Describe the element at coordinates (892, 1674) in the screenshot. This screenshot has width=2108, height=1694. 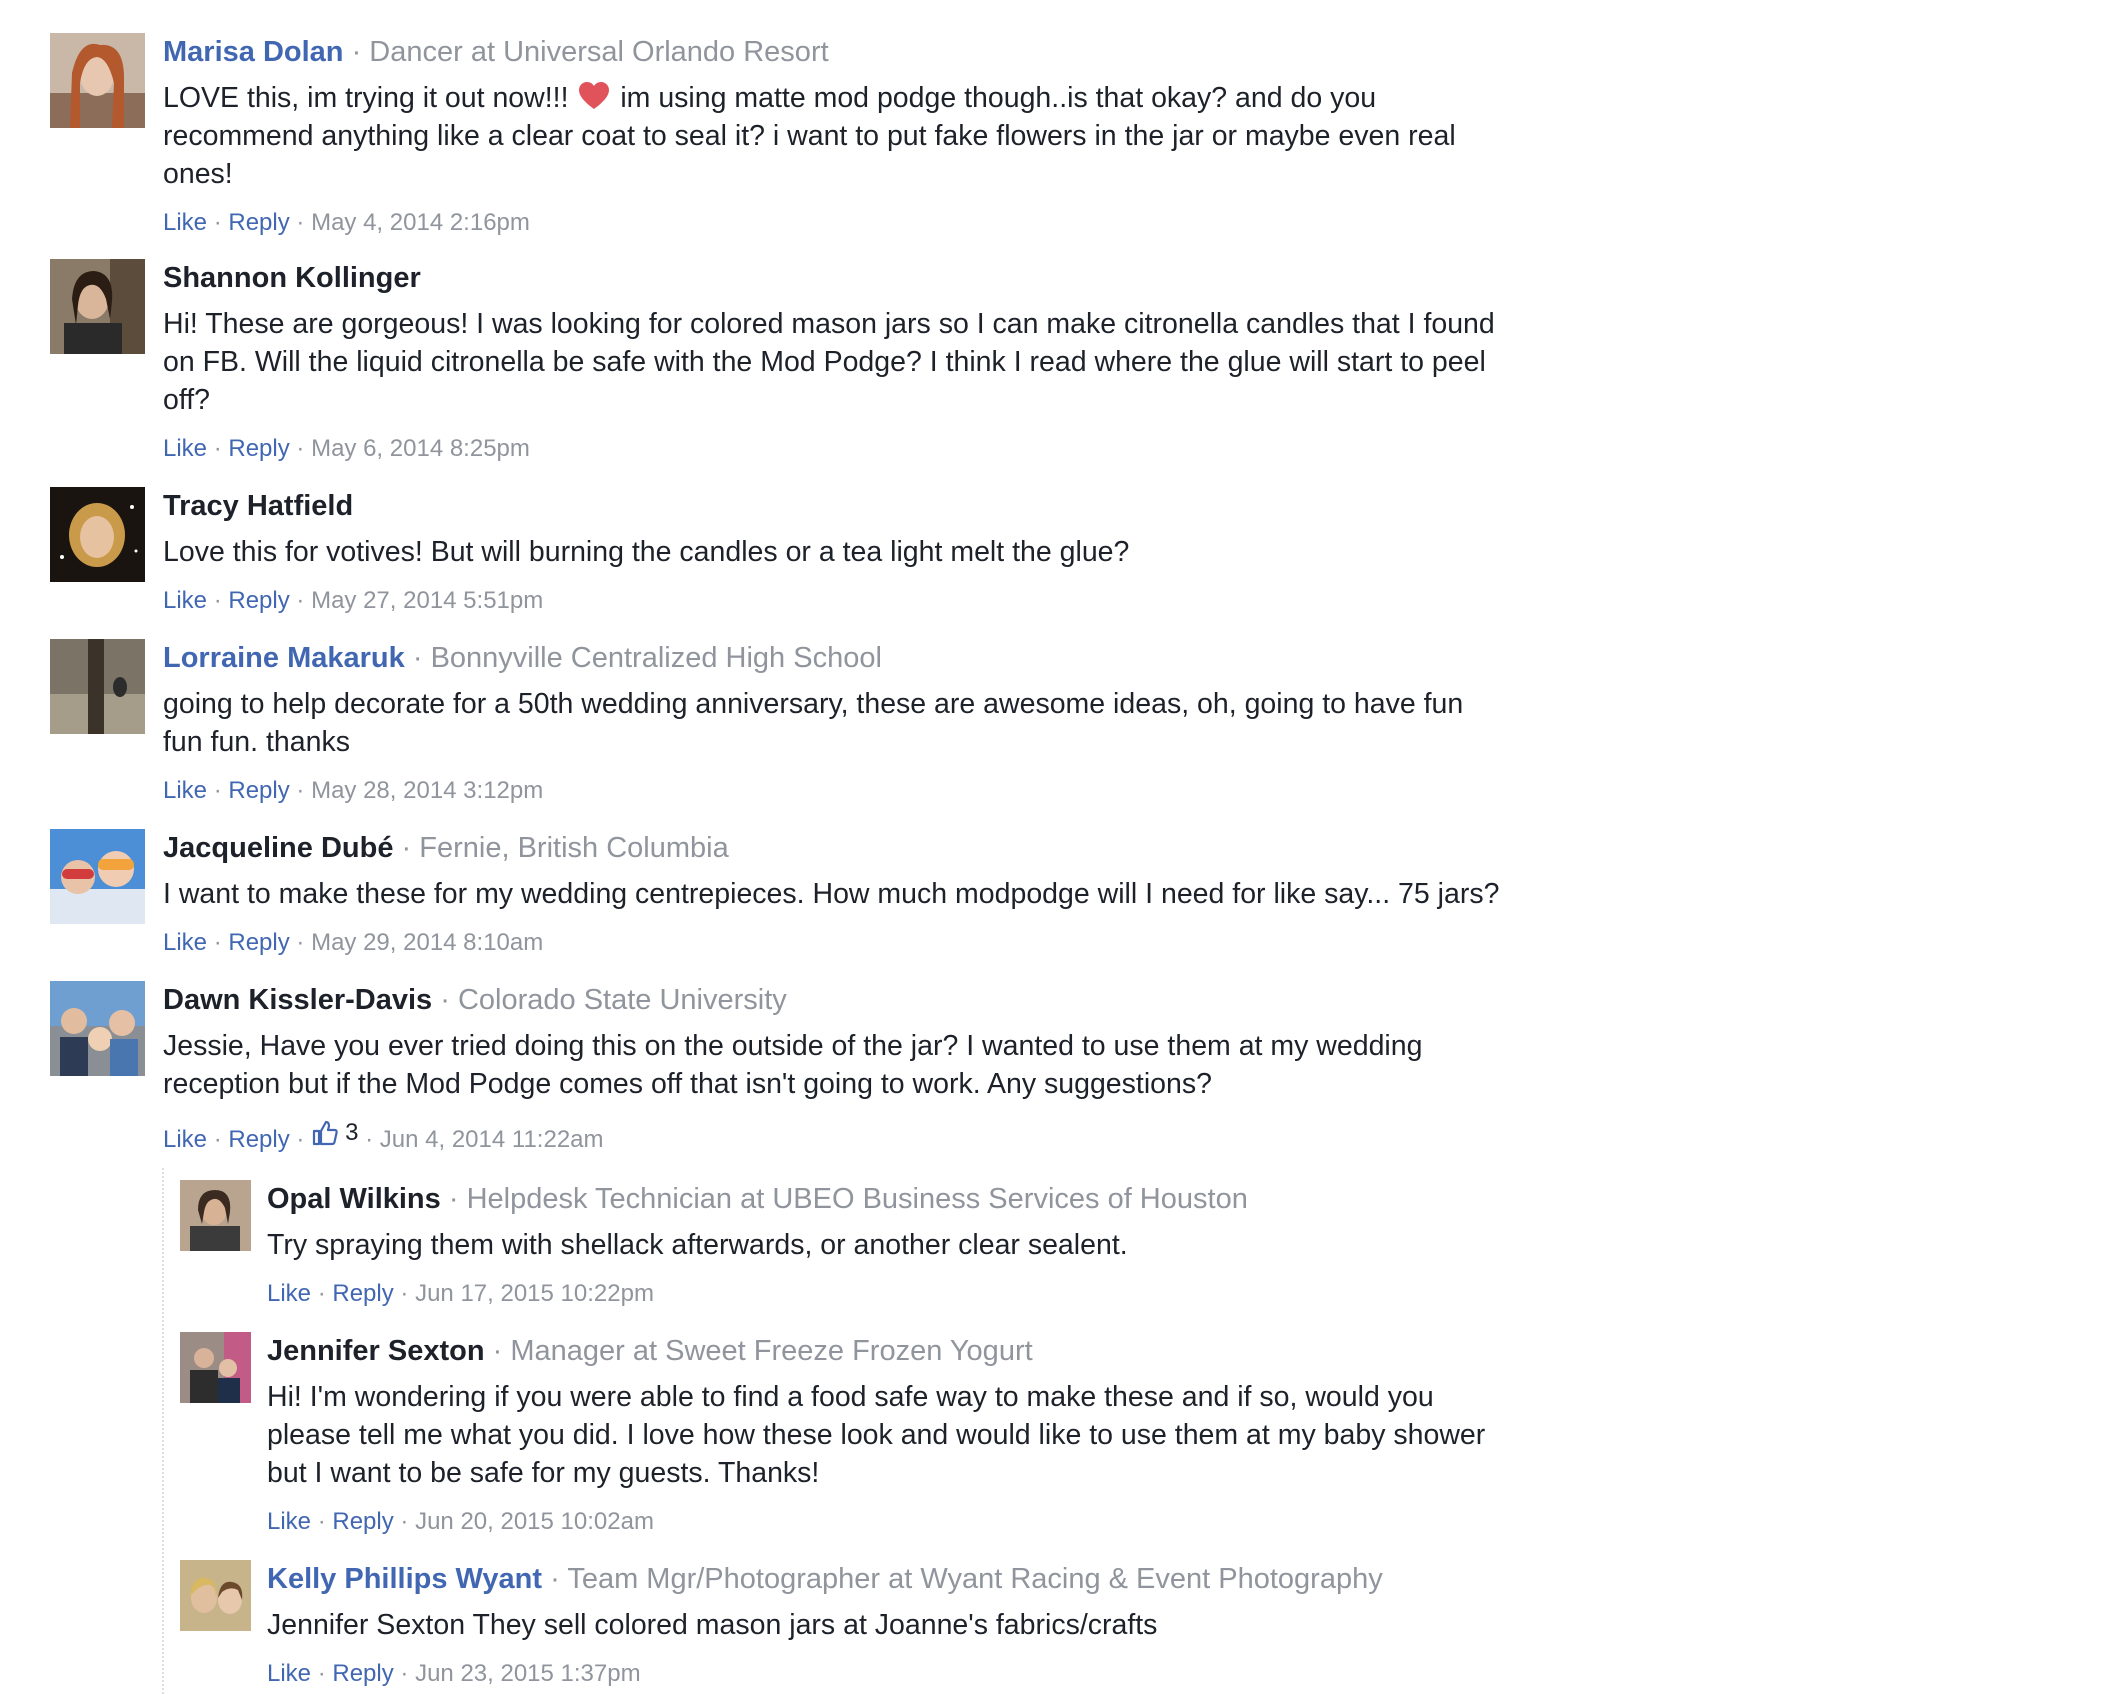
I see `comment-actions: Like · Reply · Jun 23, 2015 1:37pm` at that location.